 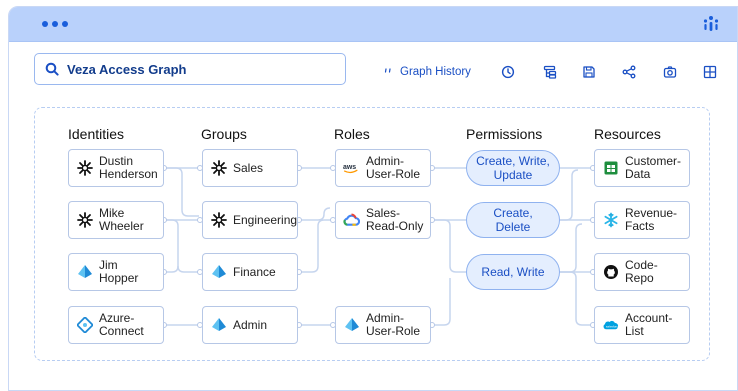 What do you see at coordinates (121, 324) in the screenshot?
I see `identity-label: Azure- Connect` at bounding box center [121, 324].